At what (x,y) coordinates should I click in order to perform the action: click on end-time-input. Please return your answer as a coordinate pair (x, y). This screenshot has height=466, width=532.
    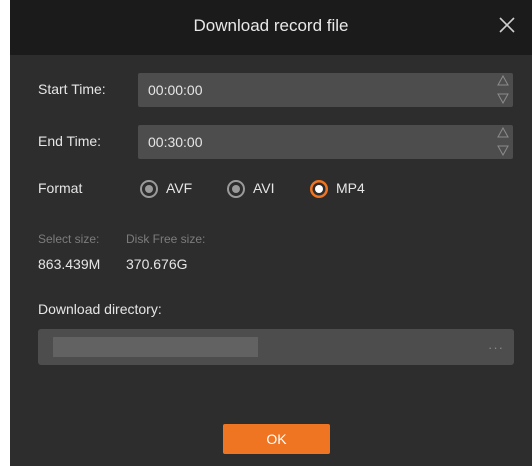
    Looking at the image, I should click on (313, 142).